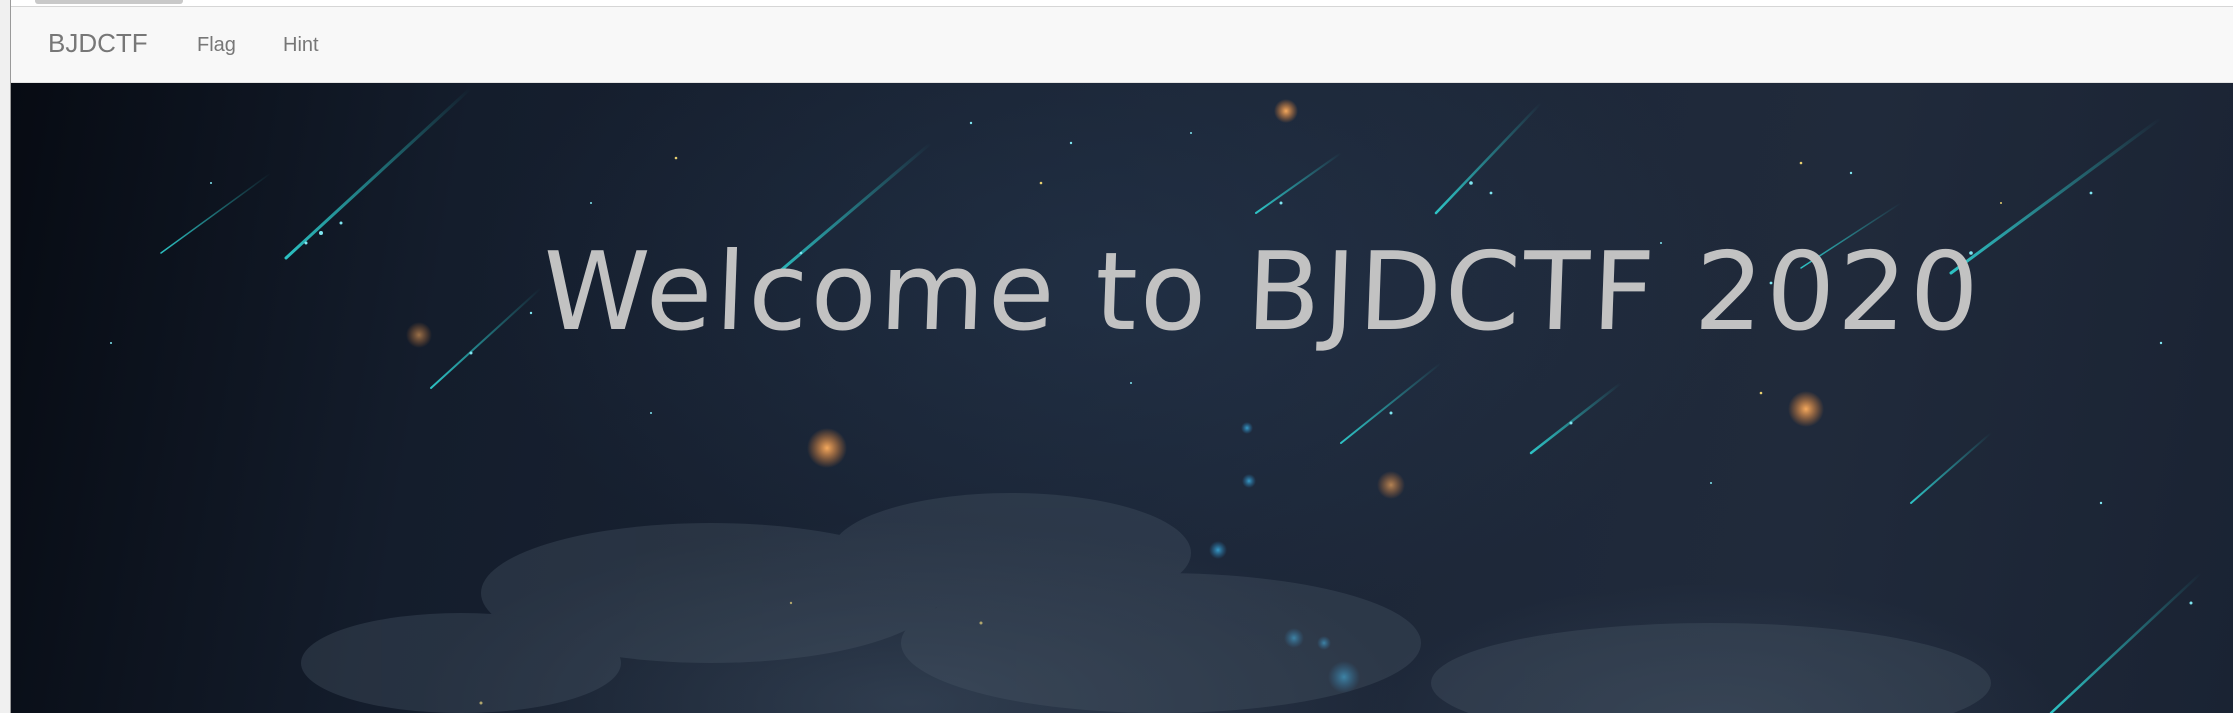 This screenshot has height=713, width=2233. I want to click on brand-link: BJDCTF, so click(98, 43).